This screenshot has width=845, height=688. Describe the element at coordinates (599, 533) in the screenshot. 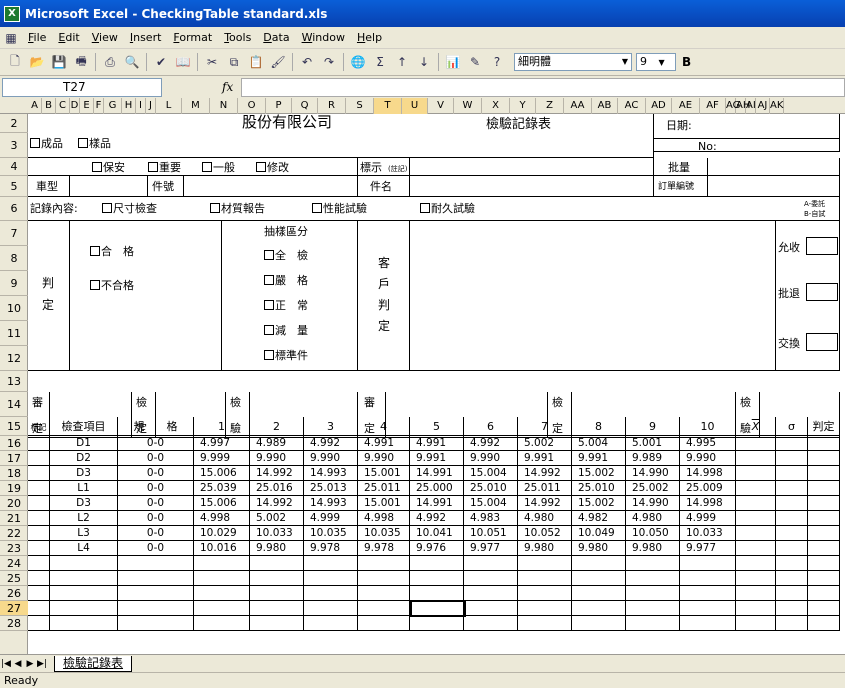

I see `table-cell: 10.049` at that location.